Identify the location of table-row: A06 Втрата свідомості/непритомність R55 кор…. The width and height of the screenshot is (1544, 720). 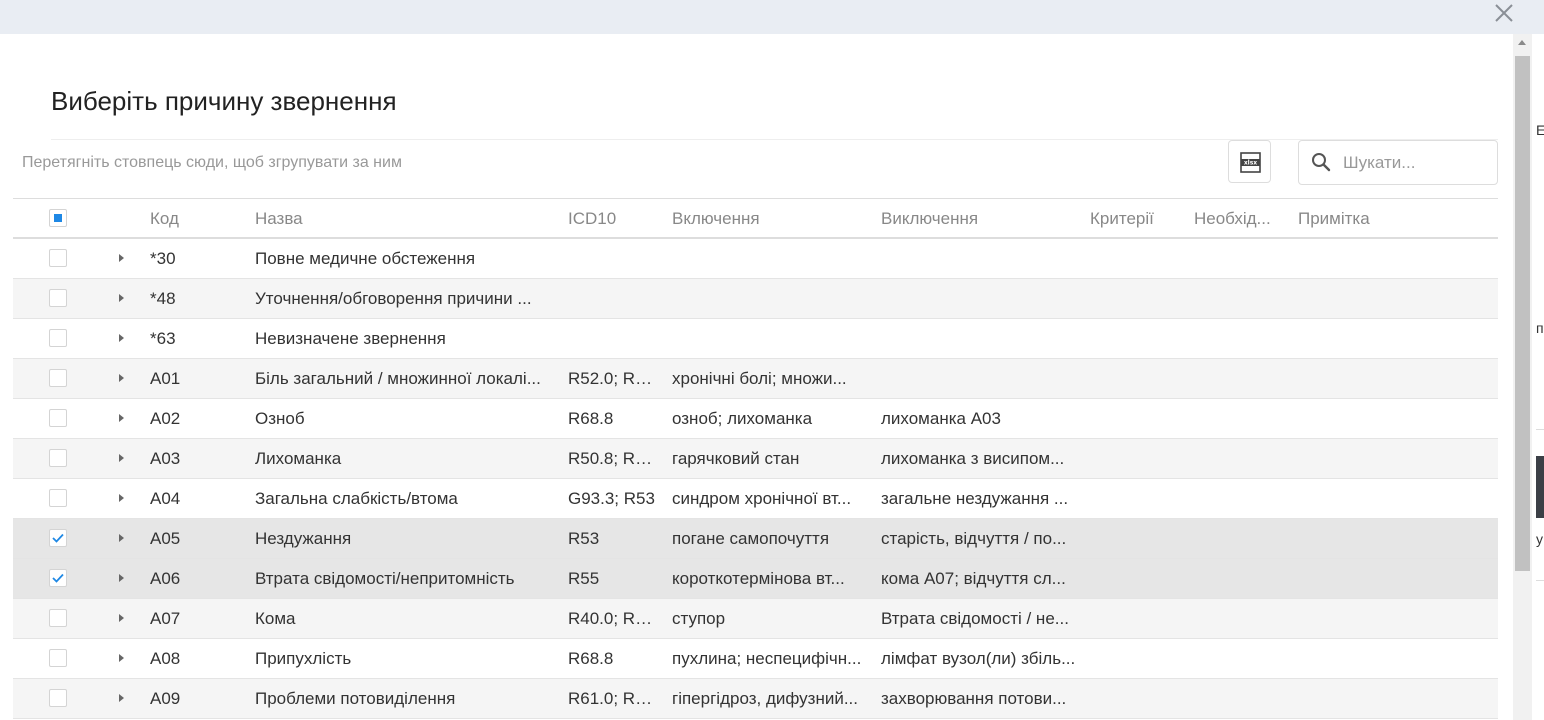
(755, 579).